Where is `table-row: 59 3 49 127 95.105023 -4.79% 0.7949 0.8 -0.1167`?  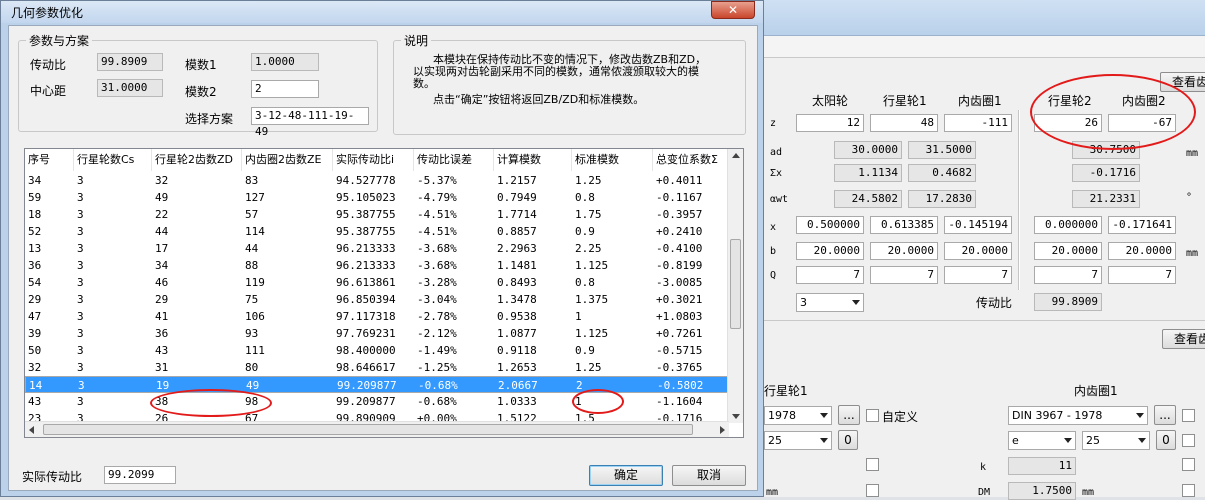
table-row: 59 3 49 127 95.105023 -4.79% 0.7949 0.8 -0.1167 is located at coordinates (377, 197).